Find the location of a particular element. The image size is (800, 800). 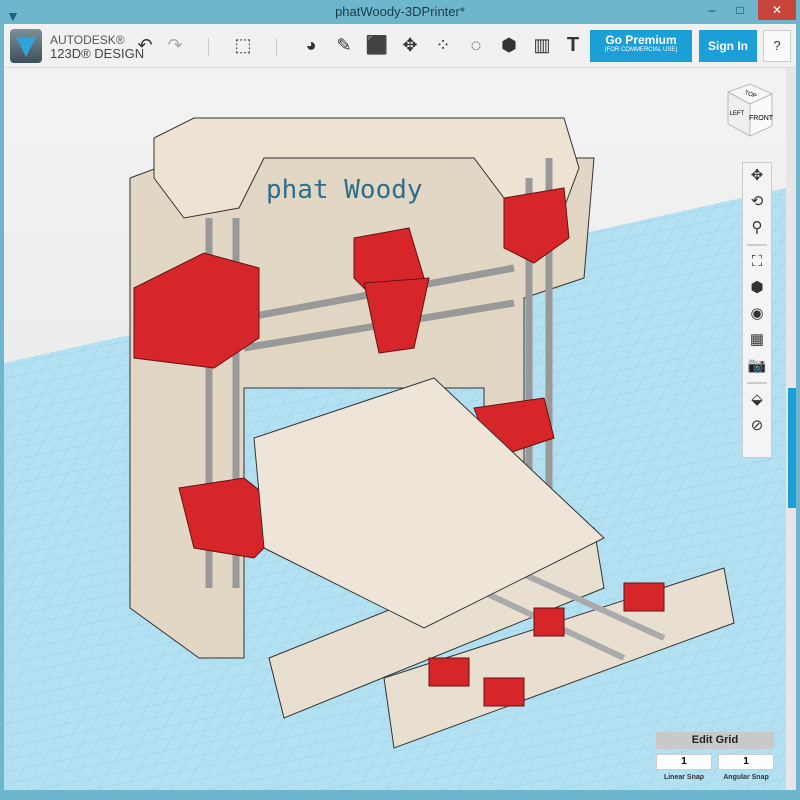

edit-grid-button: Edit Grid is located at coordinates (715, 740).